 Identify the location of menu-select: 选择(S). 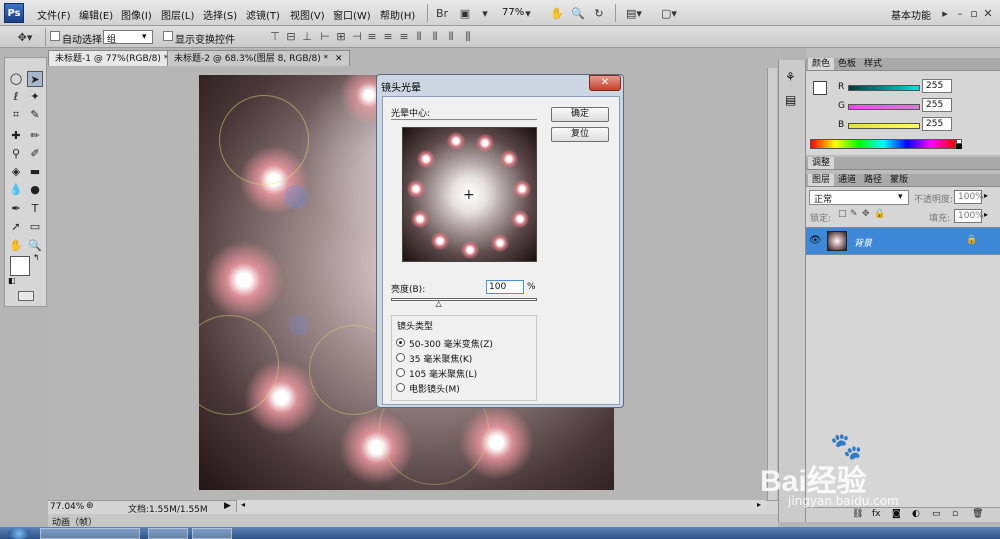
(220, 14).